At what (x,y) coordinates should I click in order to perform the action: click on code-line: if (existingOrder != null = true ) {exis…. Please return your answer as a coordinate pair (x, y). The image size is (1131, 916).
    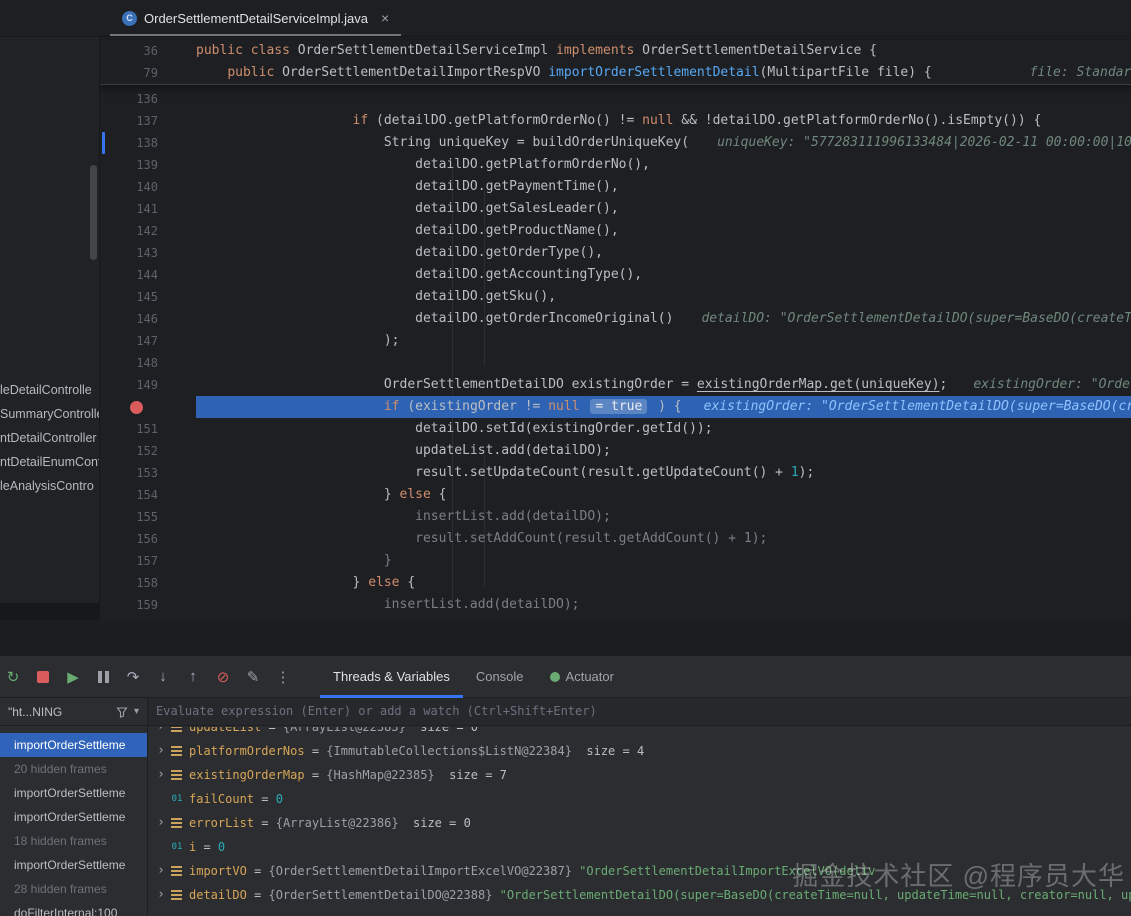
    Looking at the image, I should click on (615, 407).